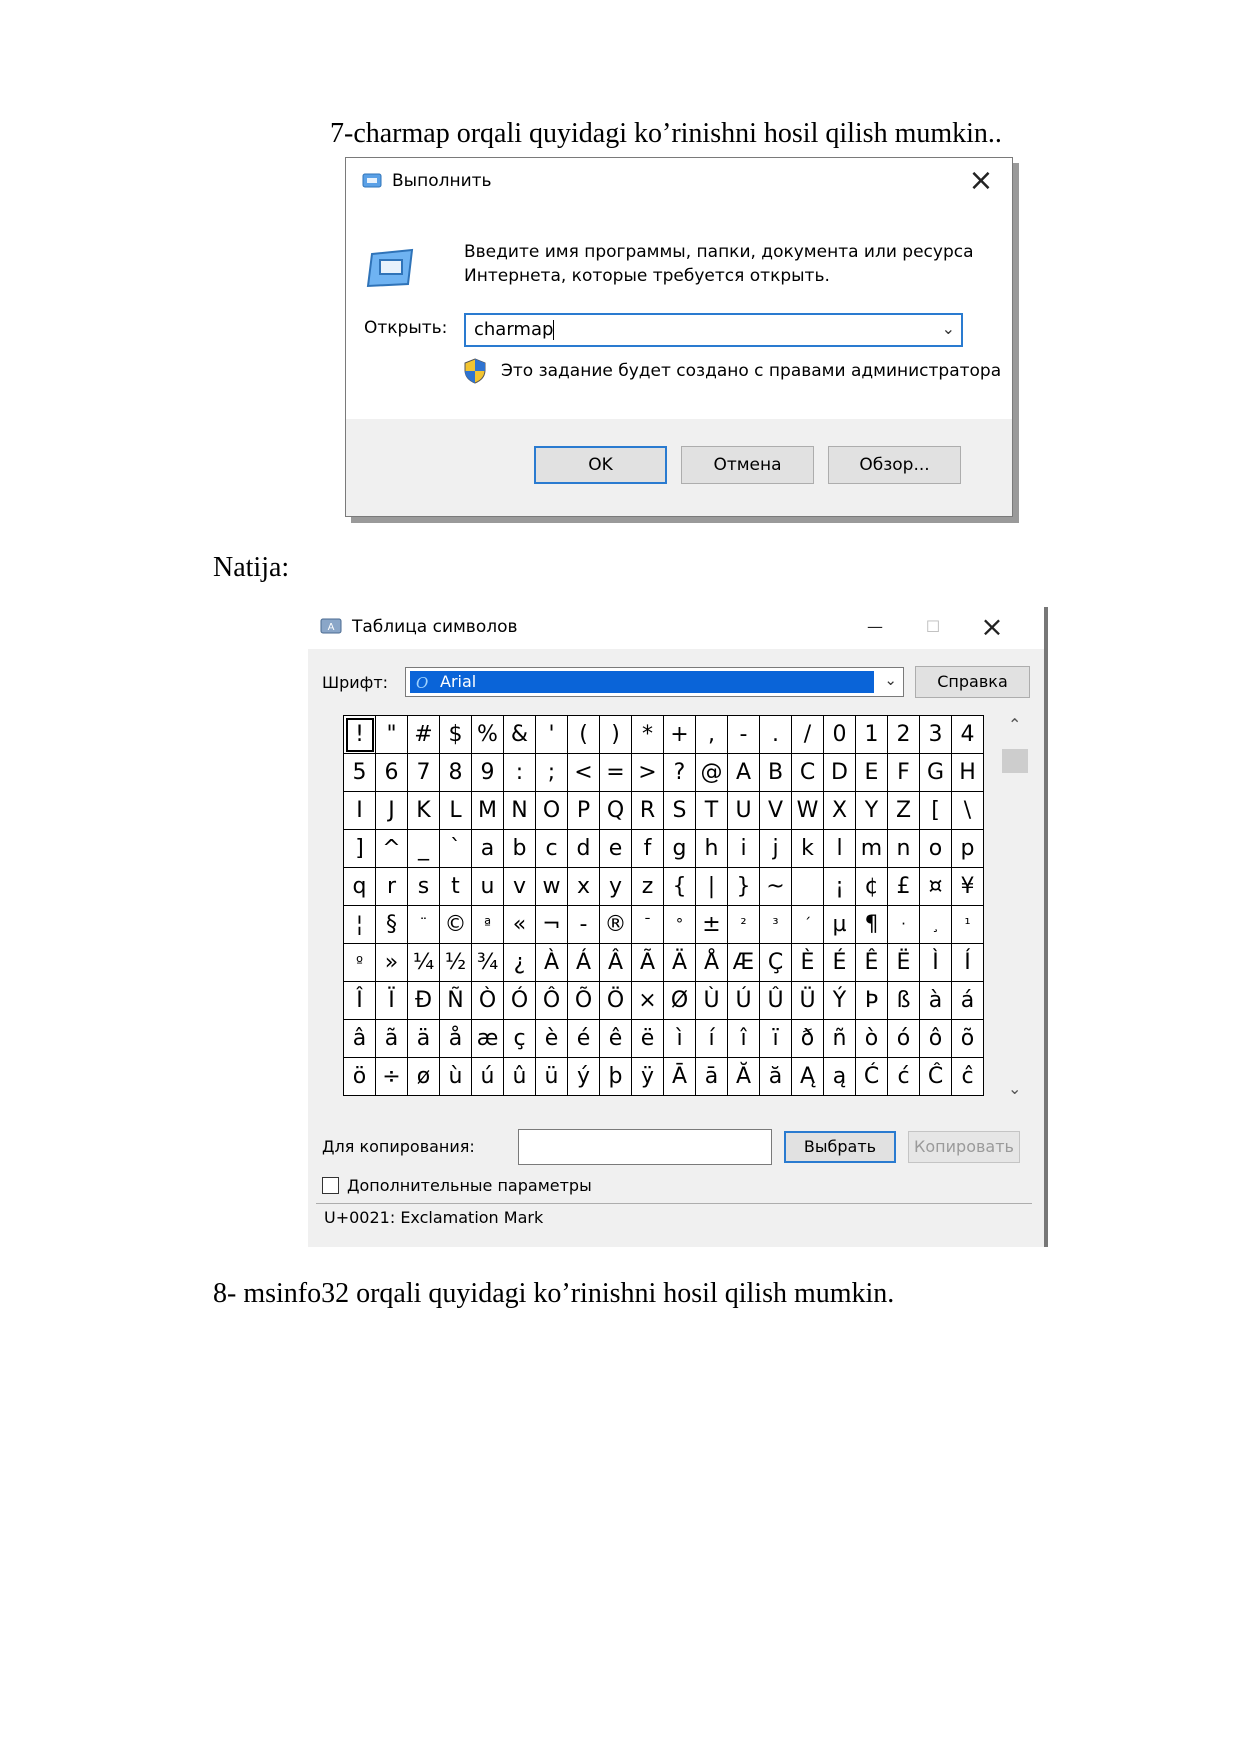 The image size is (1241, 1755). Describe the element at coordinates (647, 1000) in the screenshot. I see `char-cell: ×` at that location.